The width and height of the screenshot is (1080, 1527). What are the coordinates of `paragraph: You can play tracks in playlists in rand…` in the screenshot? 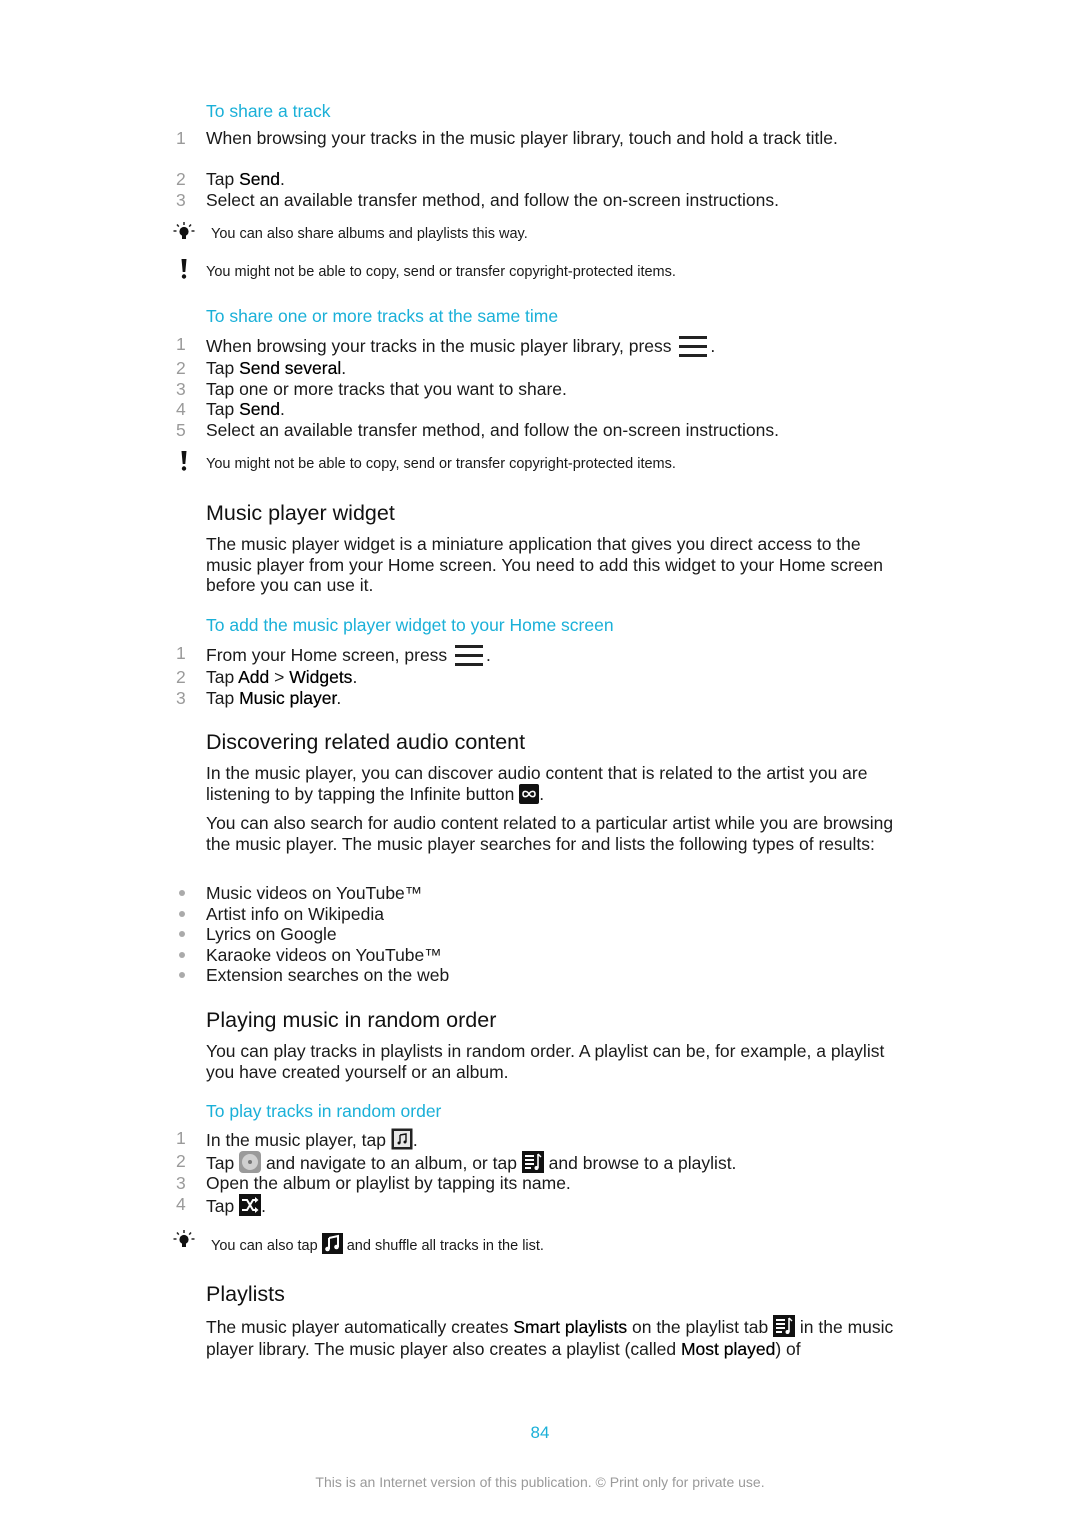 It's located at (545, 1061).